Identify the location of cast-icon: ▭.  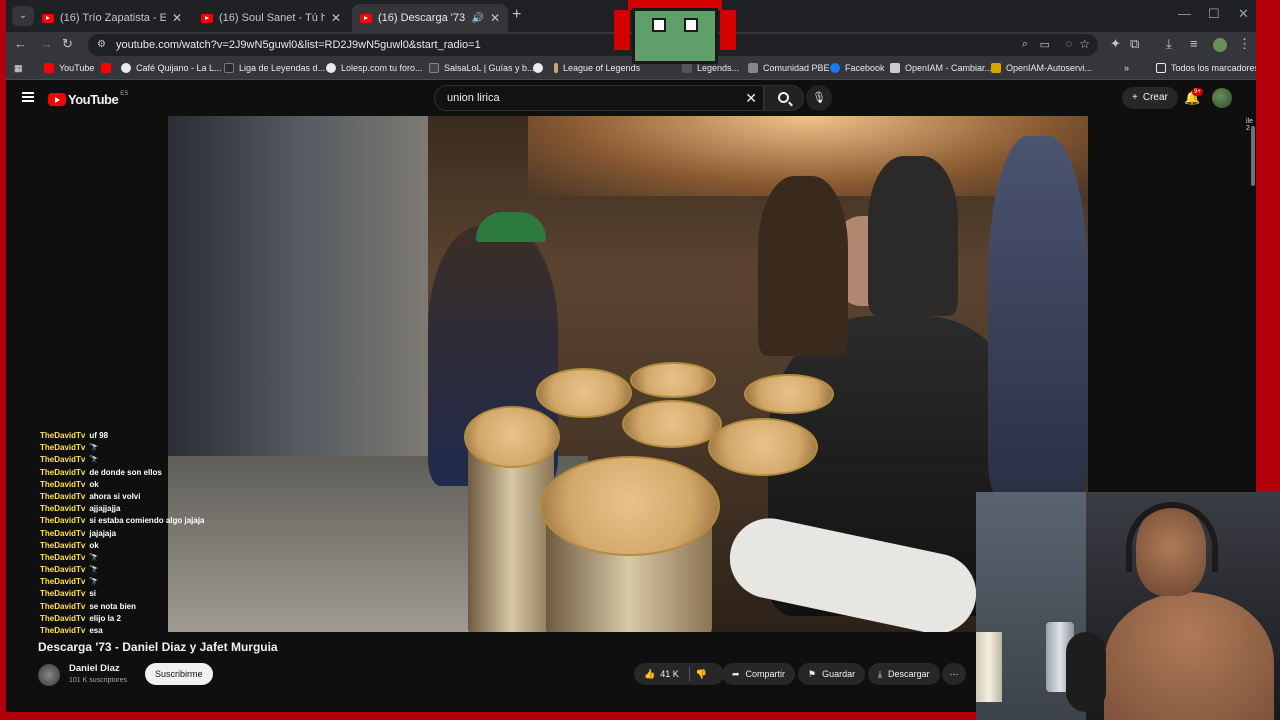
(1045, 44).